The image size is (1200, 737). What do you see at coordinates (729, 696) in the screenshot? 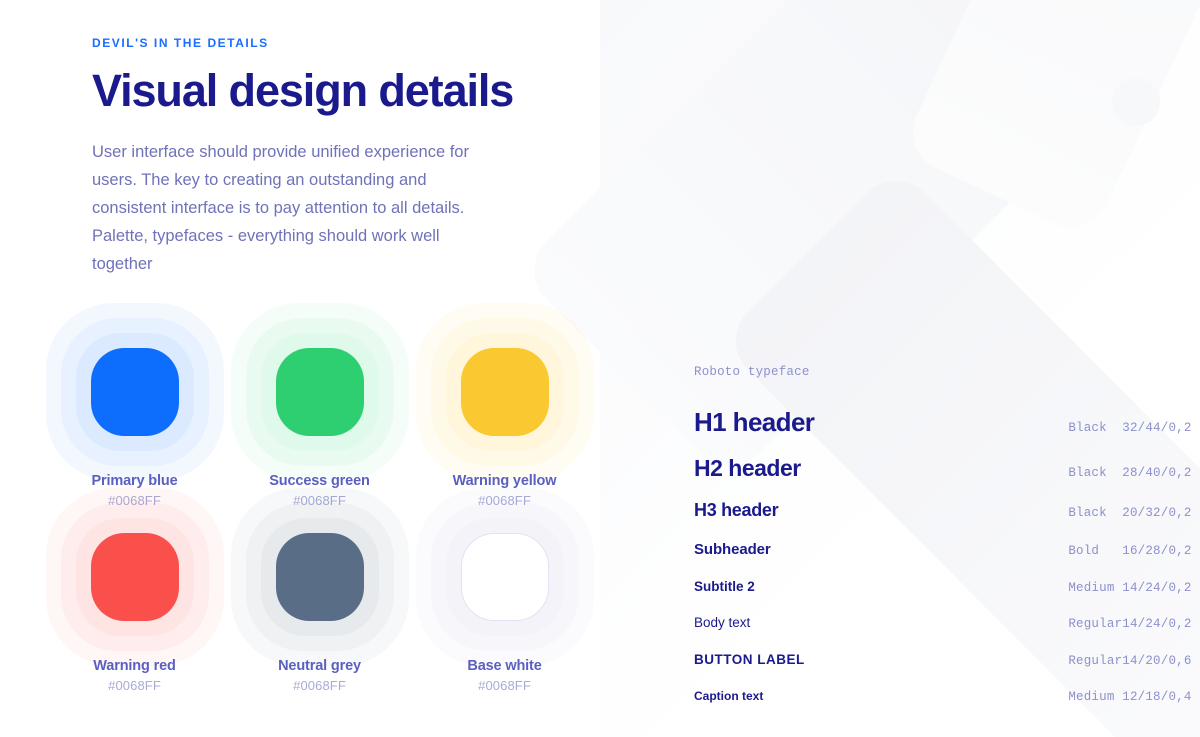
I see `type-sample-text: Caption text` at bounding box center [729, 696].